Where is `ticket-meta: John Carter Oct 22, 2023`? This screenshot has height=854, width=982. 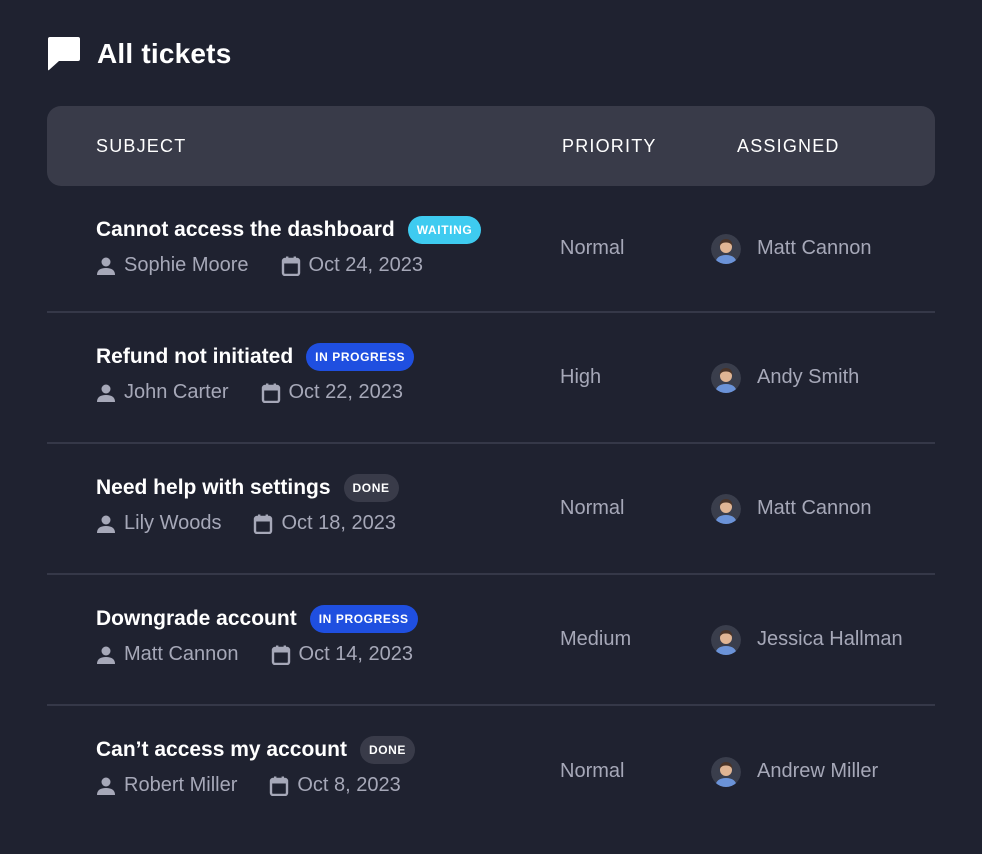 ticket-meta: John Carter Oct 22, 2023 is located at coordinates (265, 392).